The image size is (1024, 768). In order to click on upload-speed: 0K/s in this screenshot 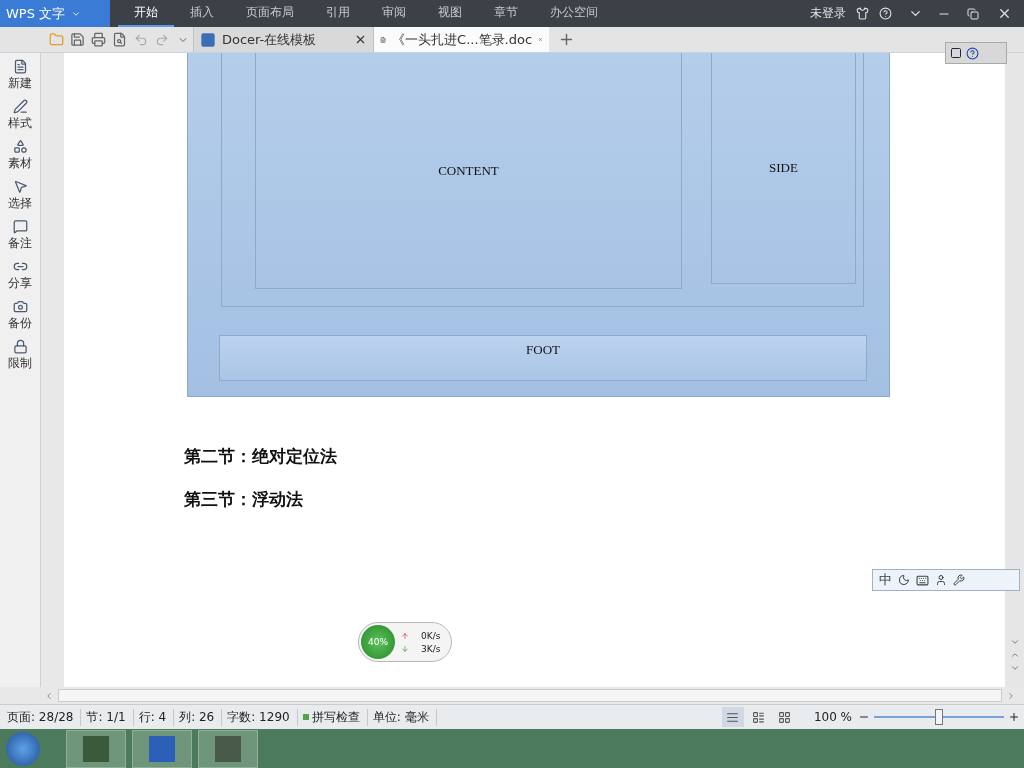, I will do `click(431, 635)`.